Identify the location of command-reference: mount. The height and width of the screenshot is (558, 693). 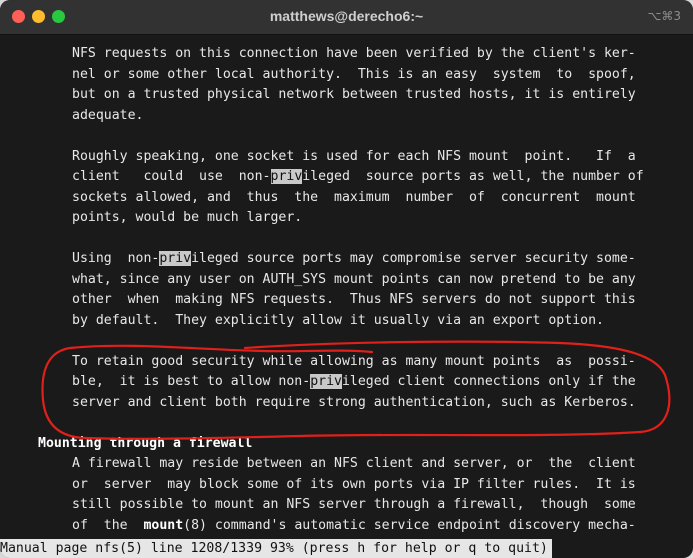
(163, 525).